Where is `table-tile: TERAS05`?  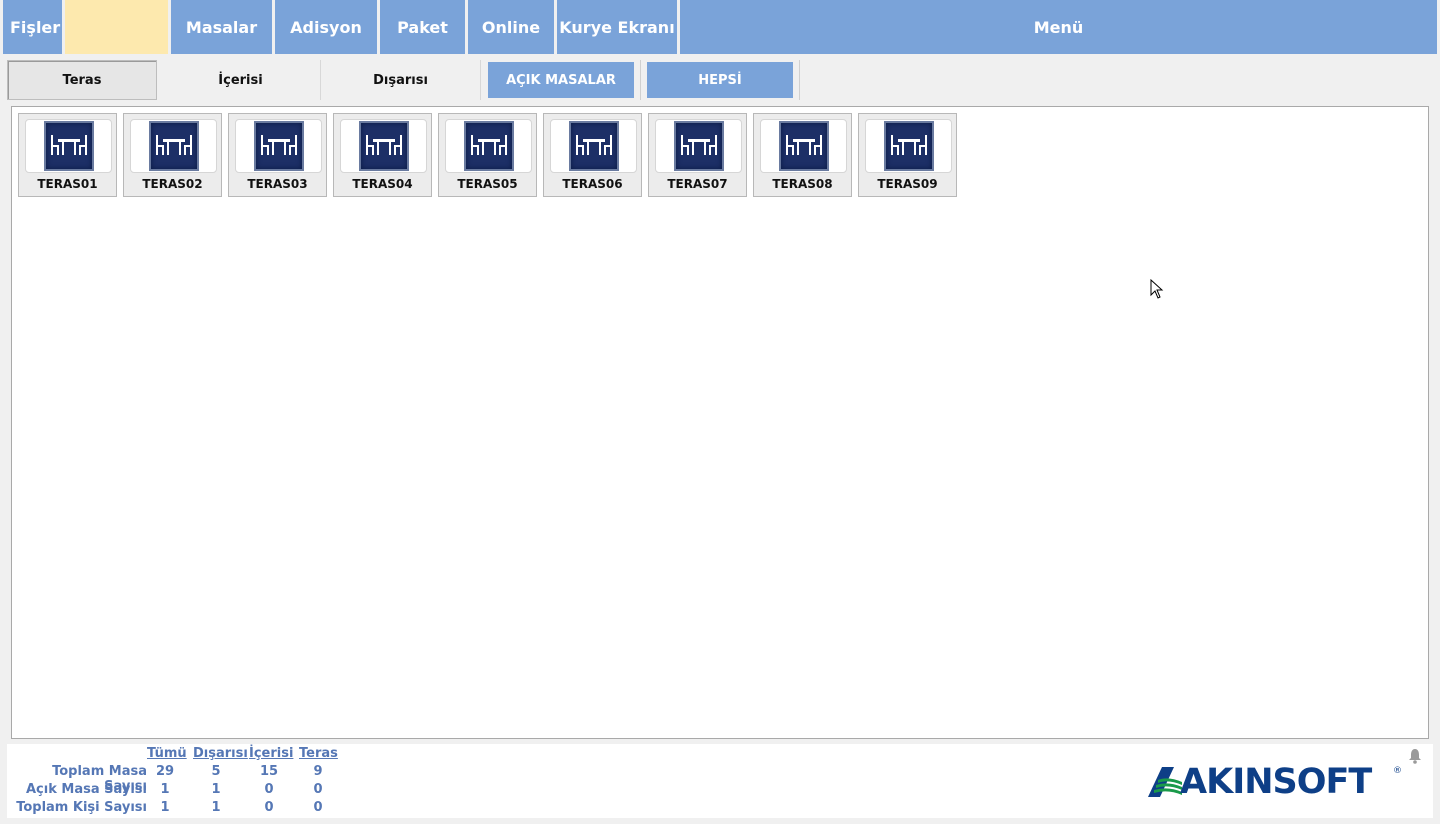 table-tile: TERAS05 is located at coordinates (487, 155).